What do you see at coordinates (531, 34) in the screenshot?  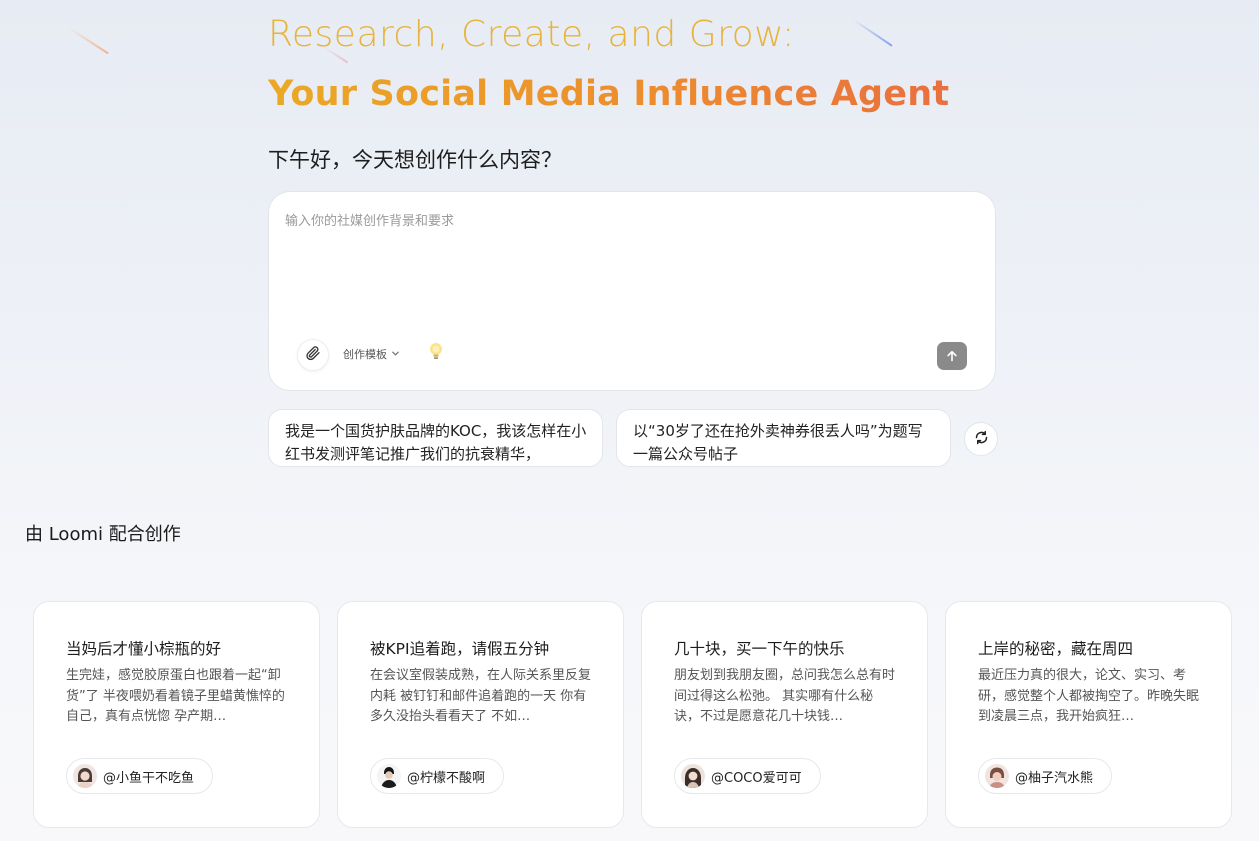 I see `hero-headline: Research, Create, and Grow:` at bounding box center [531, 34].